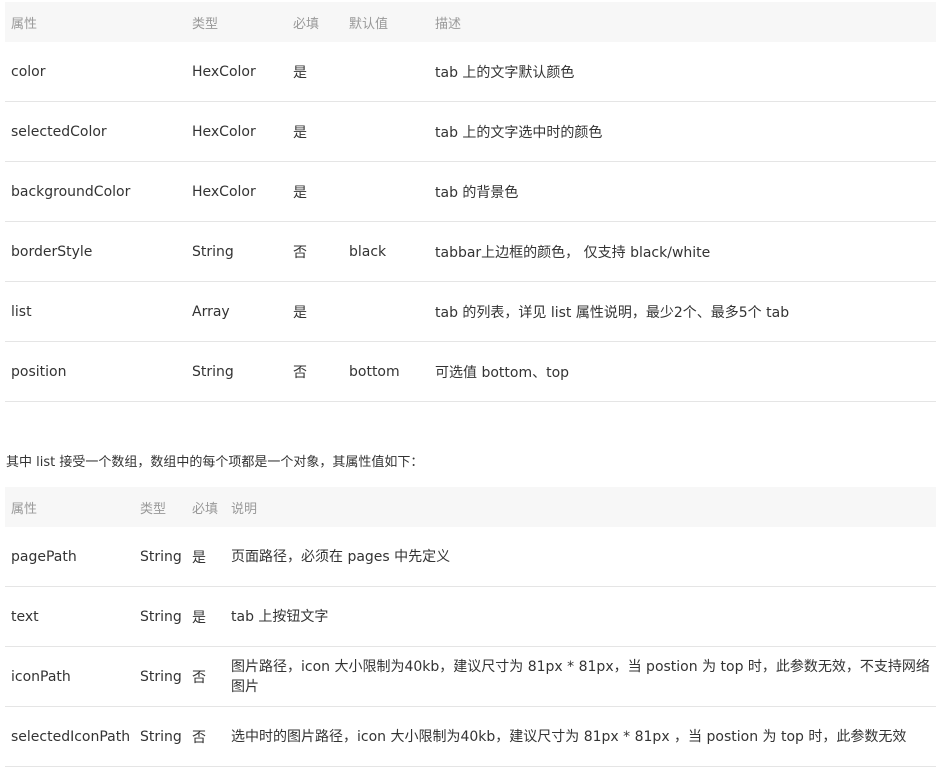 This screenshot has width=937, height=767. Describe the element at coordinates (682, 131) in the screenshot. I see `cell-description: tab 上的文字选中时的颜色` at that location.